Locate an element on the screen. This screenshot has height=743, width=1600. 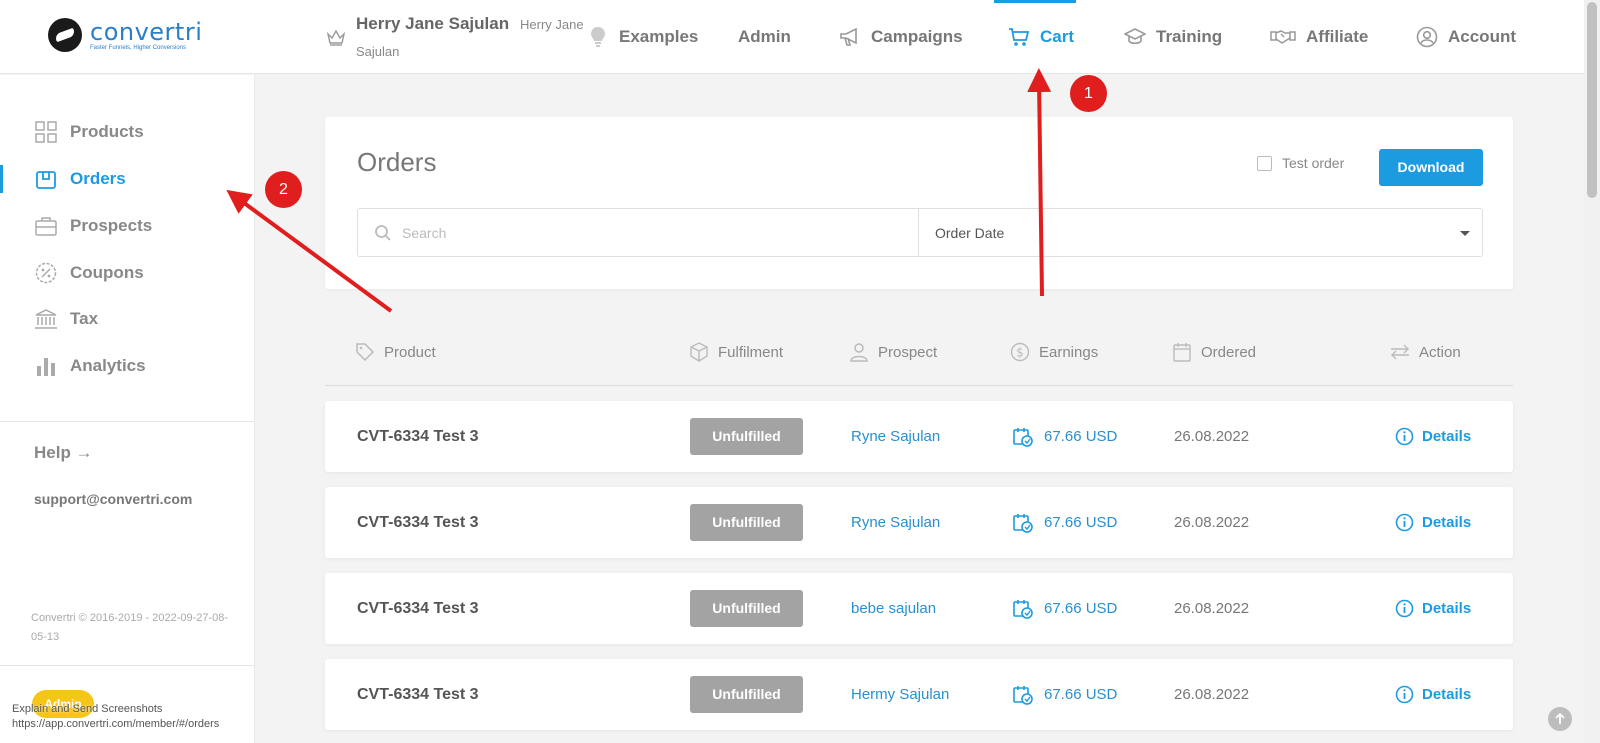
sidebar-item-label: Orders is located at coordinates (98, 178).